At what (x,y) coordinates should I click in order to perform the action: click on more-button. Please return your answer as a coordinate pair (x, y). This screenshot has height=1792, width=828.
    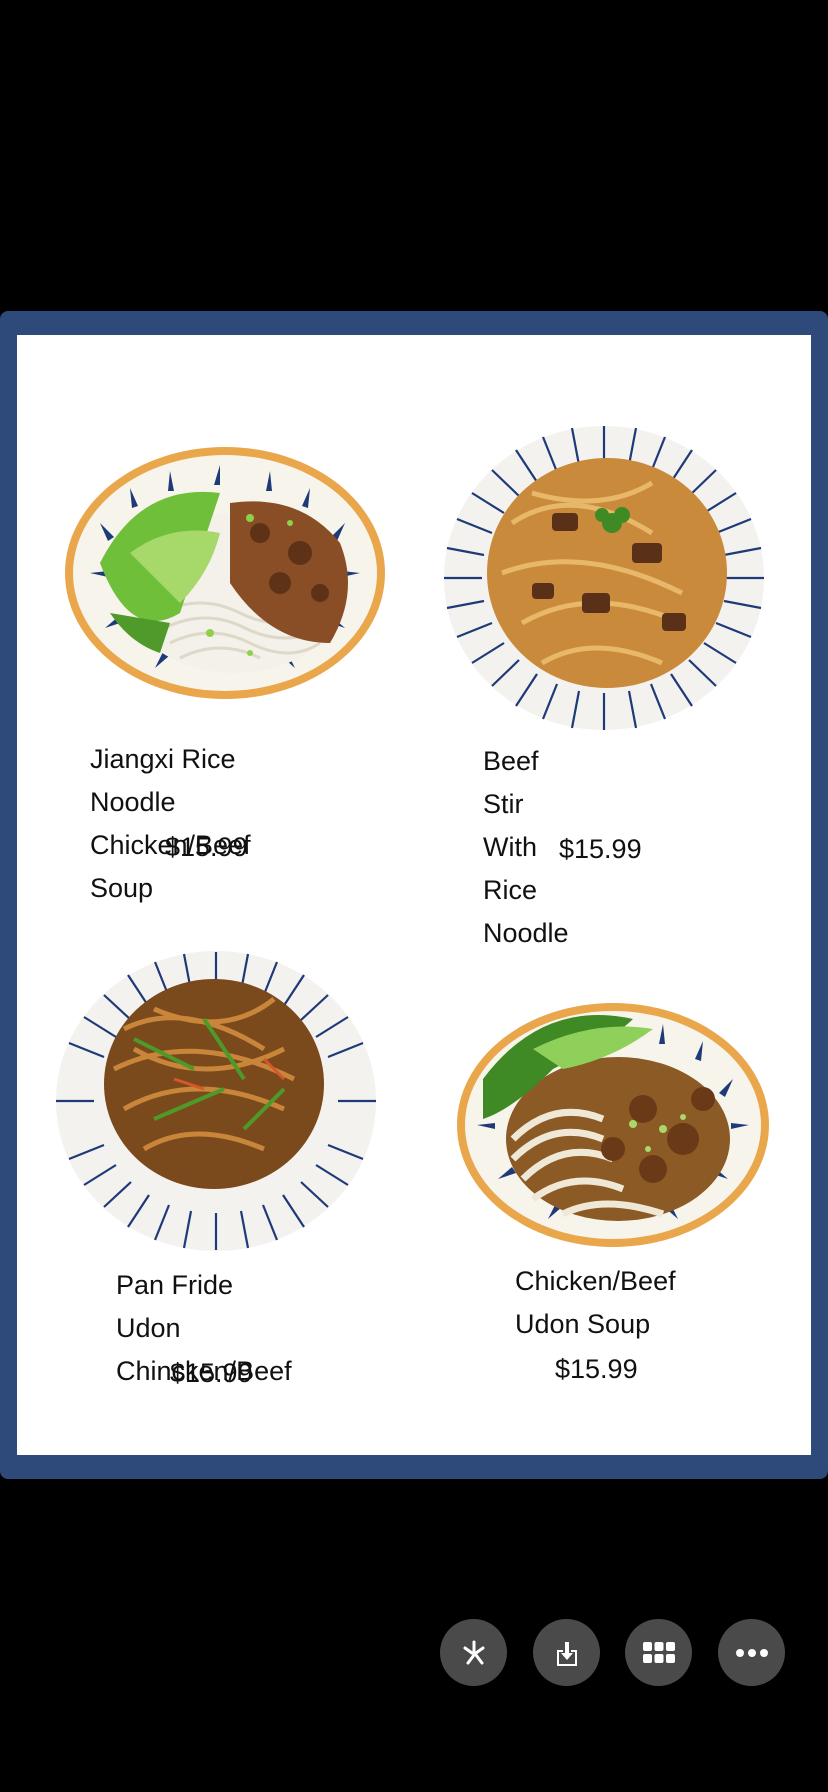
    Looking at the image, I should click on (751, 1652).